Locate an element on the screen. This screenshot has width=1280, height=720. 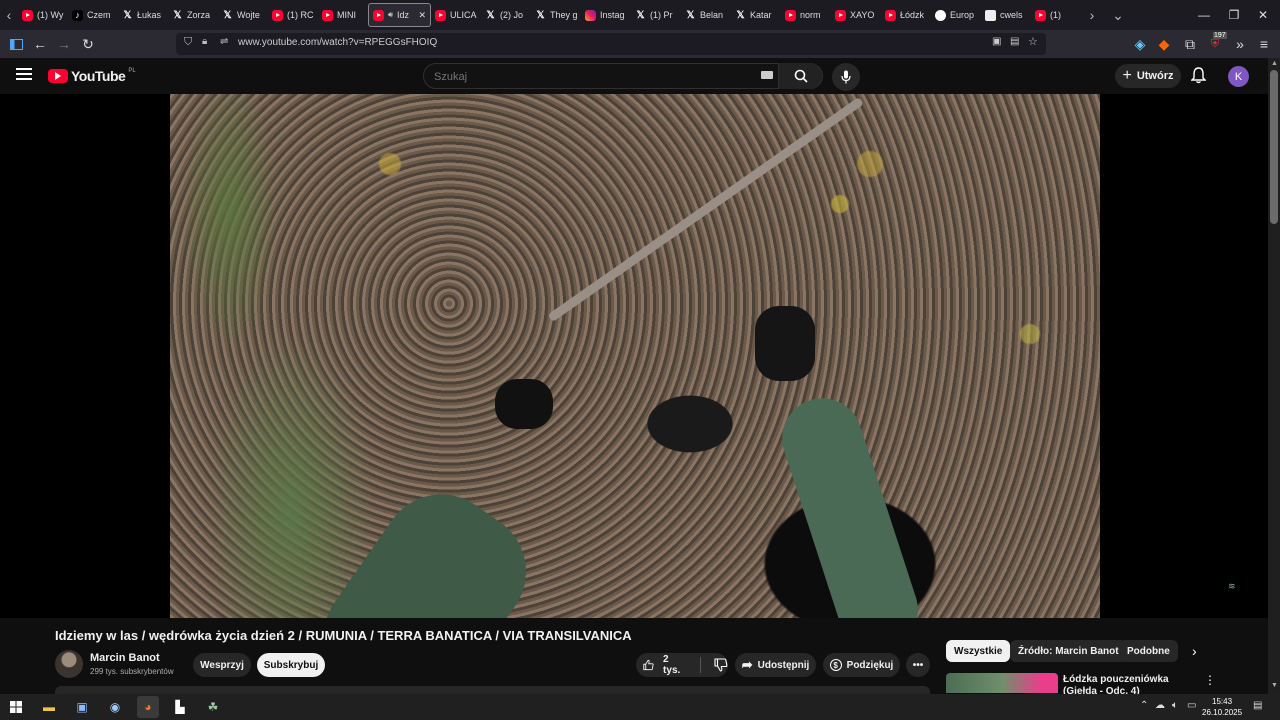
browser-tab: Europ is located at coordinates (956, 15).